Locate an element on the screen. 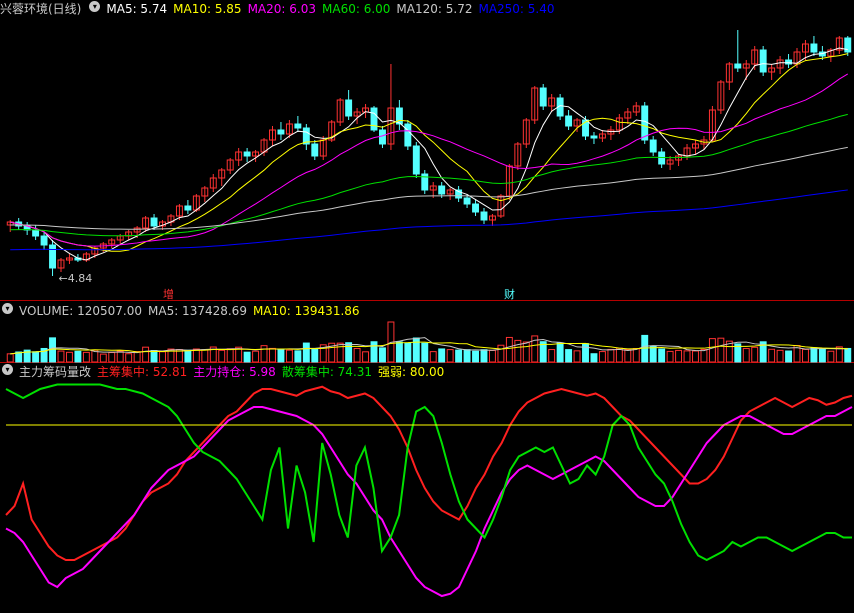  low-price-label: ←4.84 is located at coordinates (76, 278).